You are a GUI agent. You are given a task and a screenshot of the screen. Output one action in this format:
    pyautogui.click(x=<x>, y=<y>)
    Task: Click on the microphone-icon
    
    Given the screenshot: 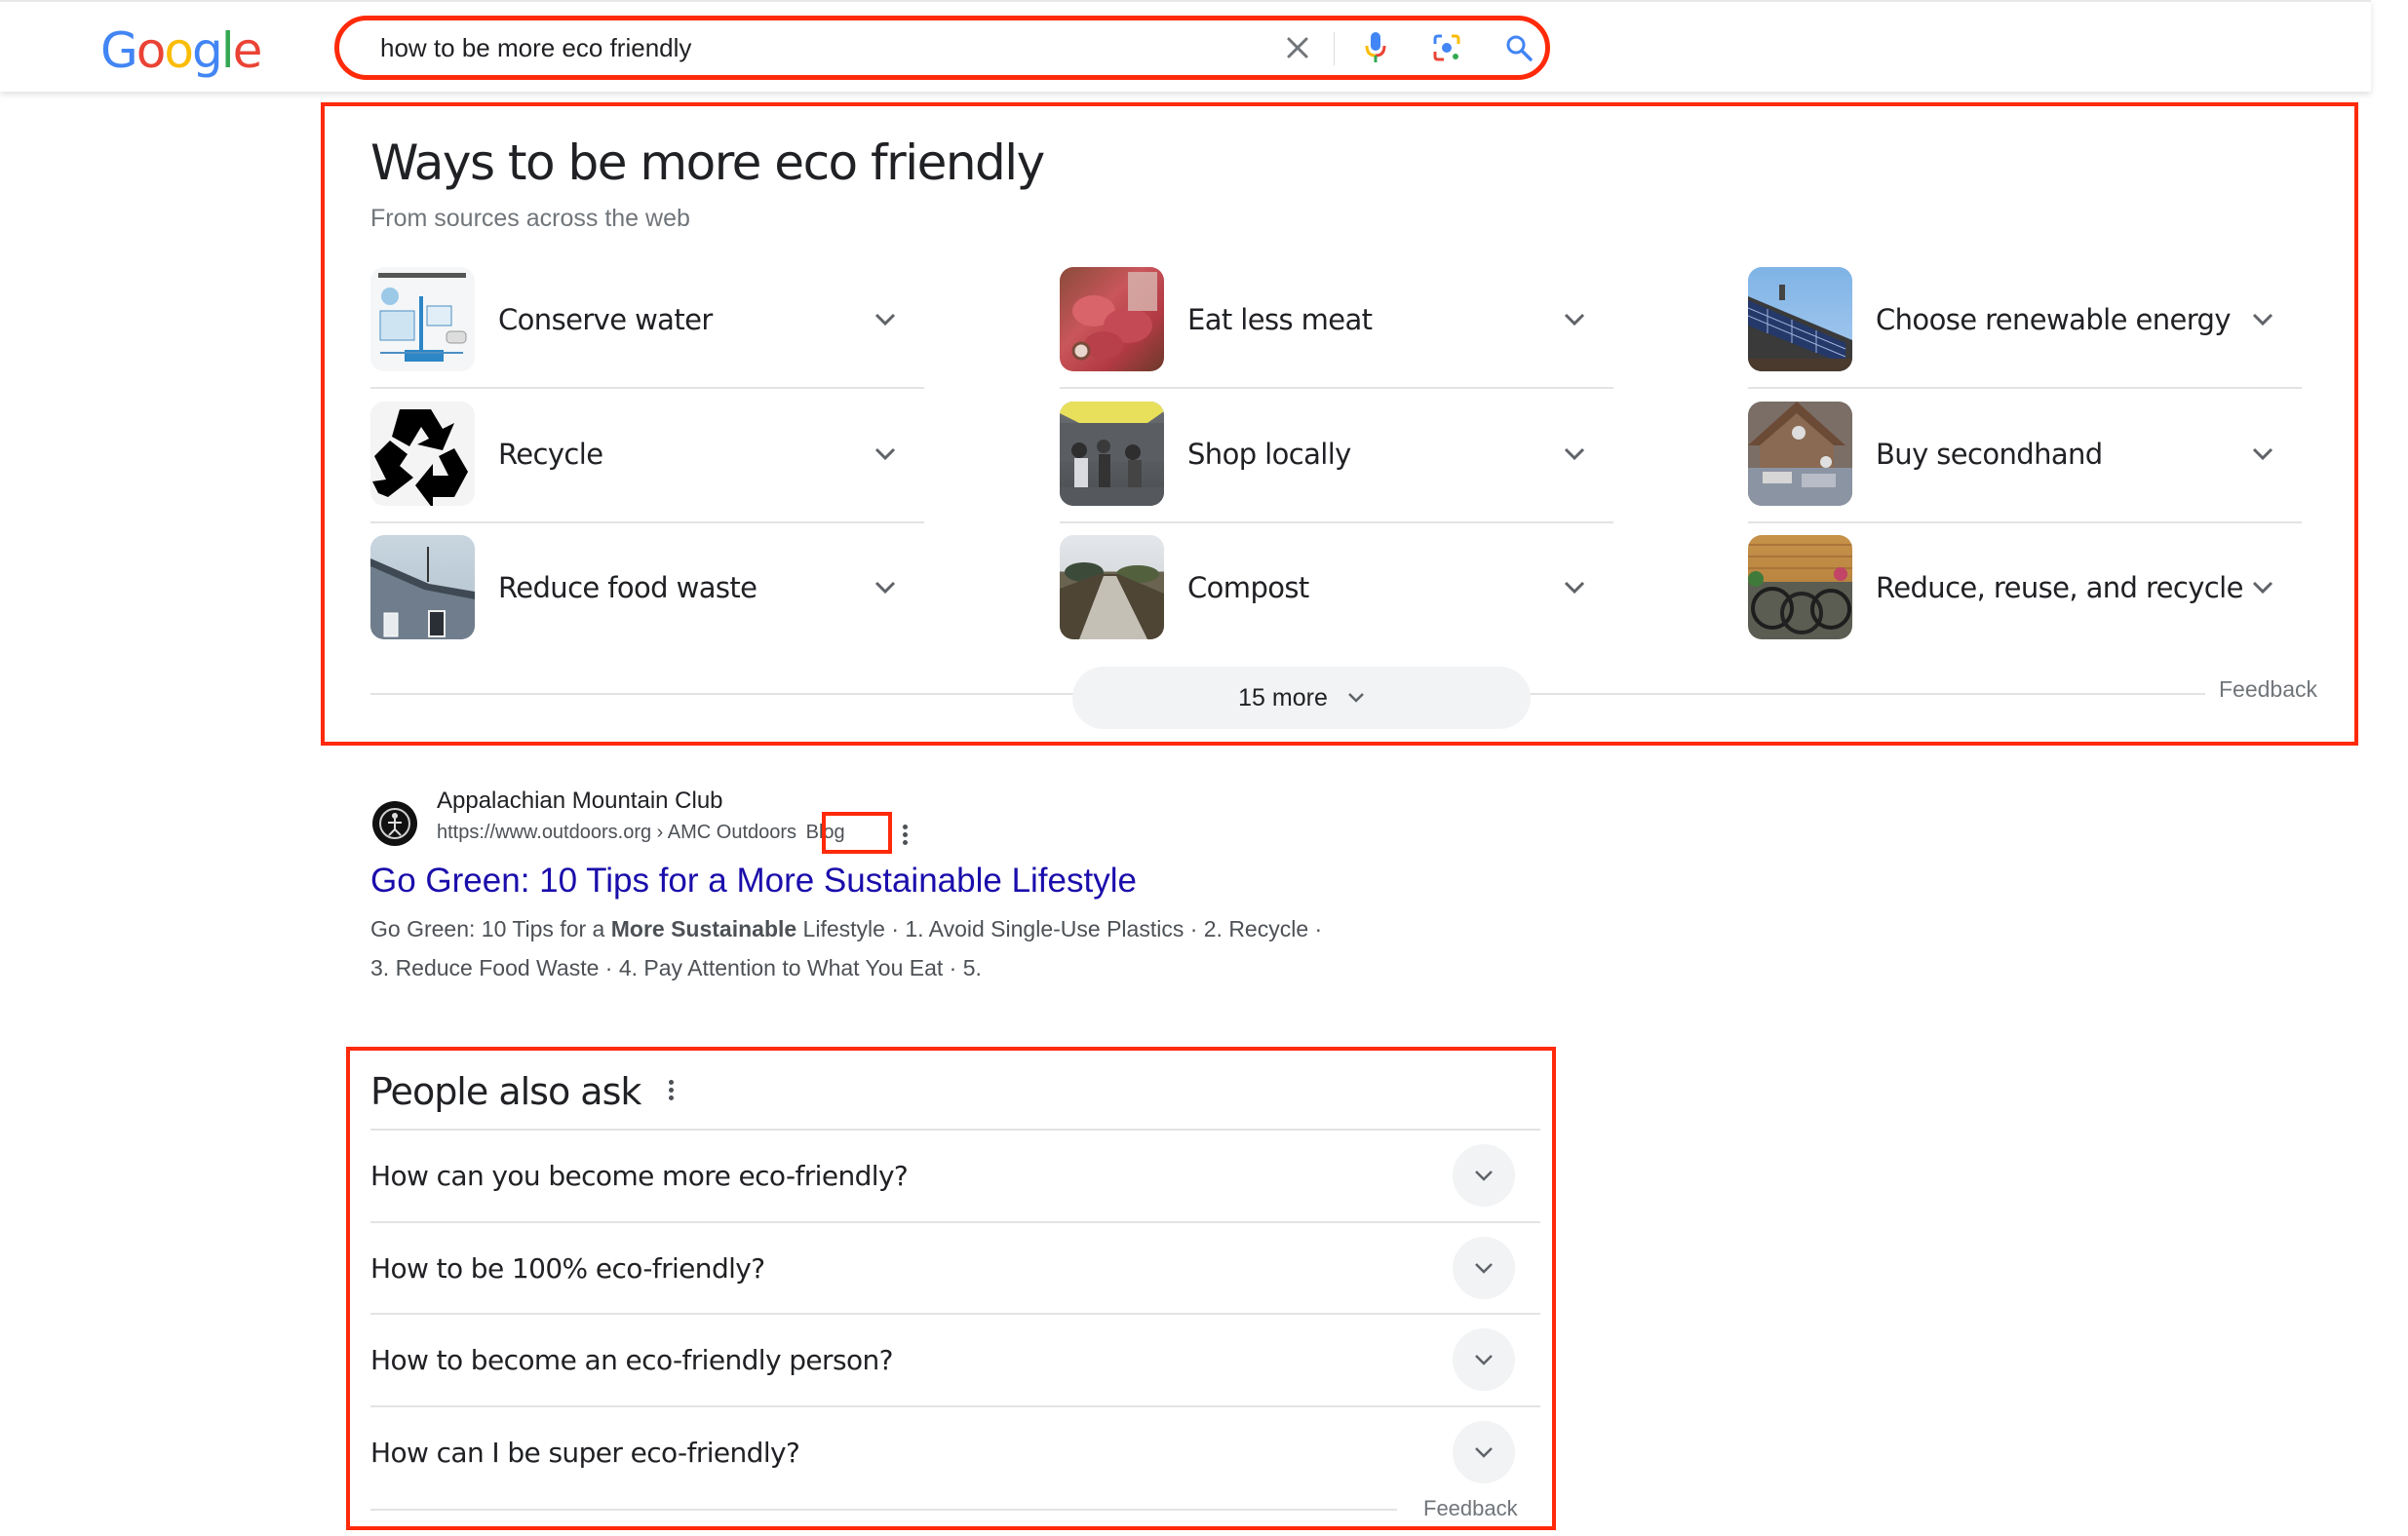 What is the action you would take?
    pyautogui.click(x=1375, y=48)
    